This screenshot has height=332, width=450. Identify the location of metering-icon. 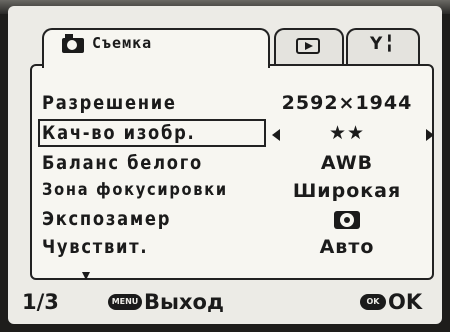
(347, 219).